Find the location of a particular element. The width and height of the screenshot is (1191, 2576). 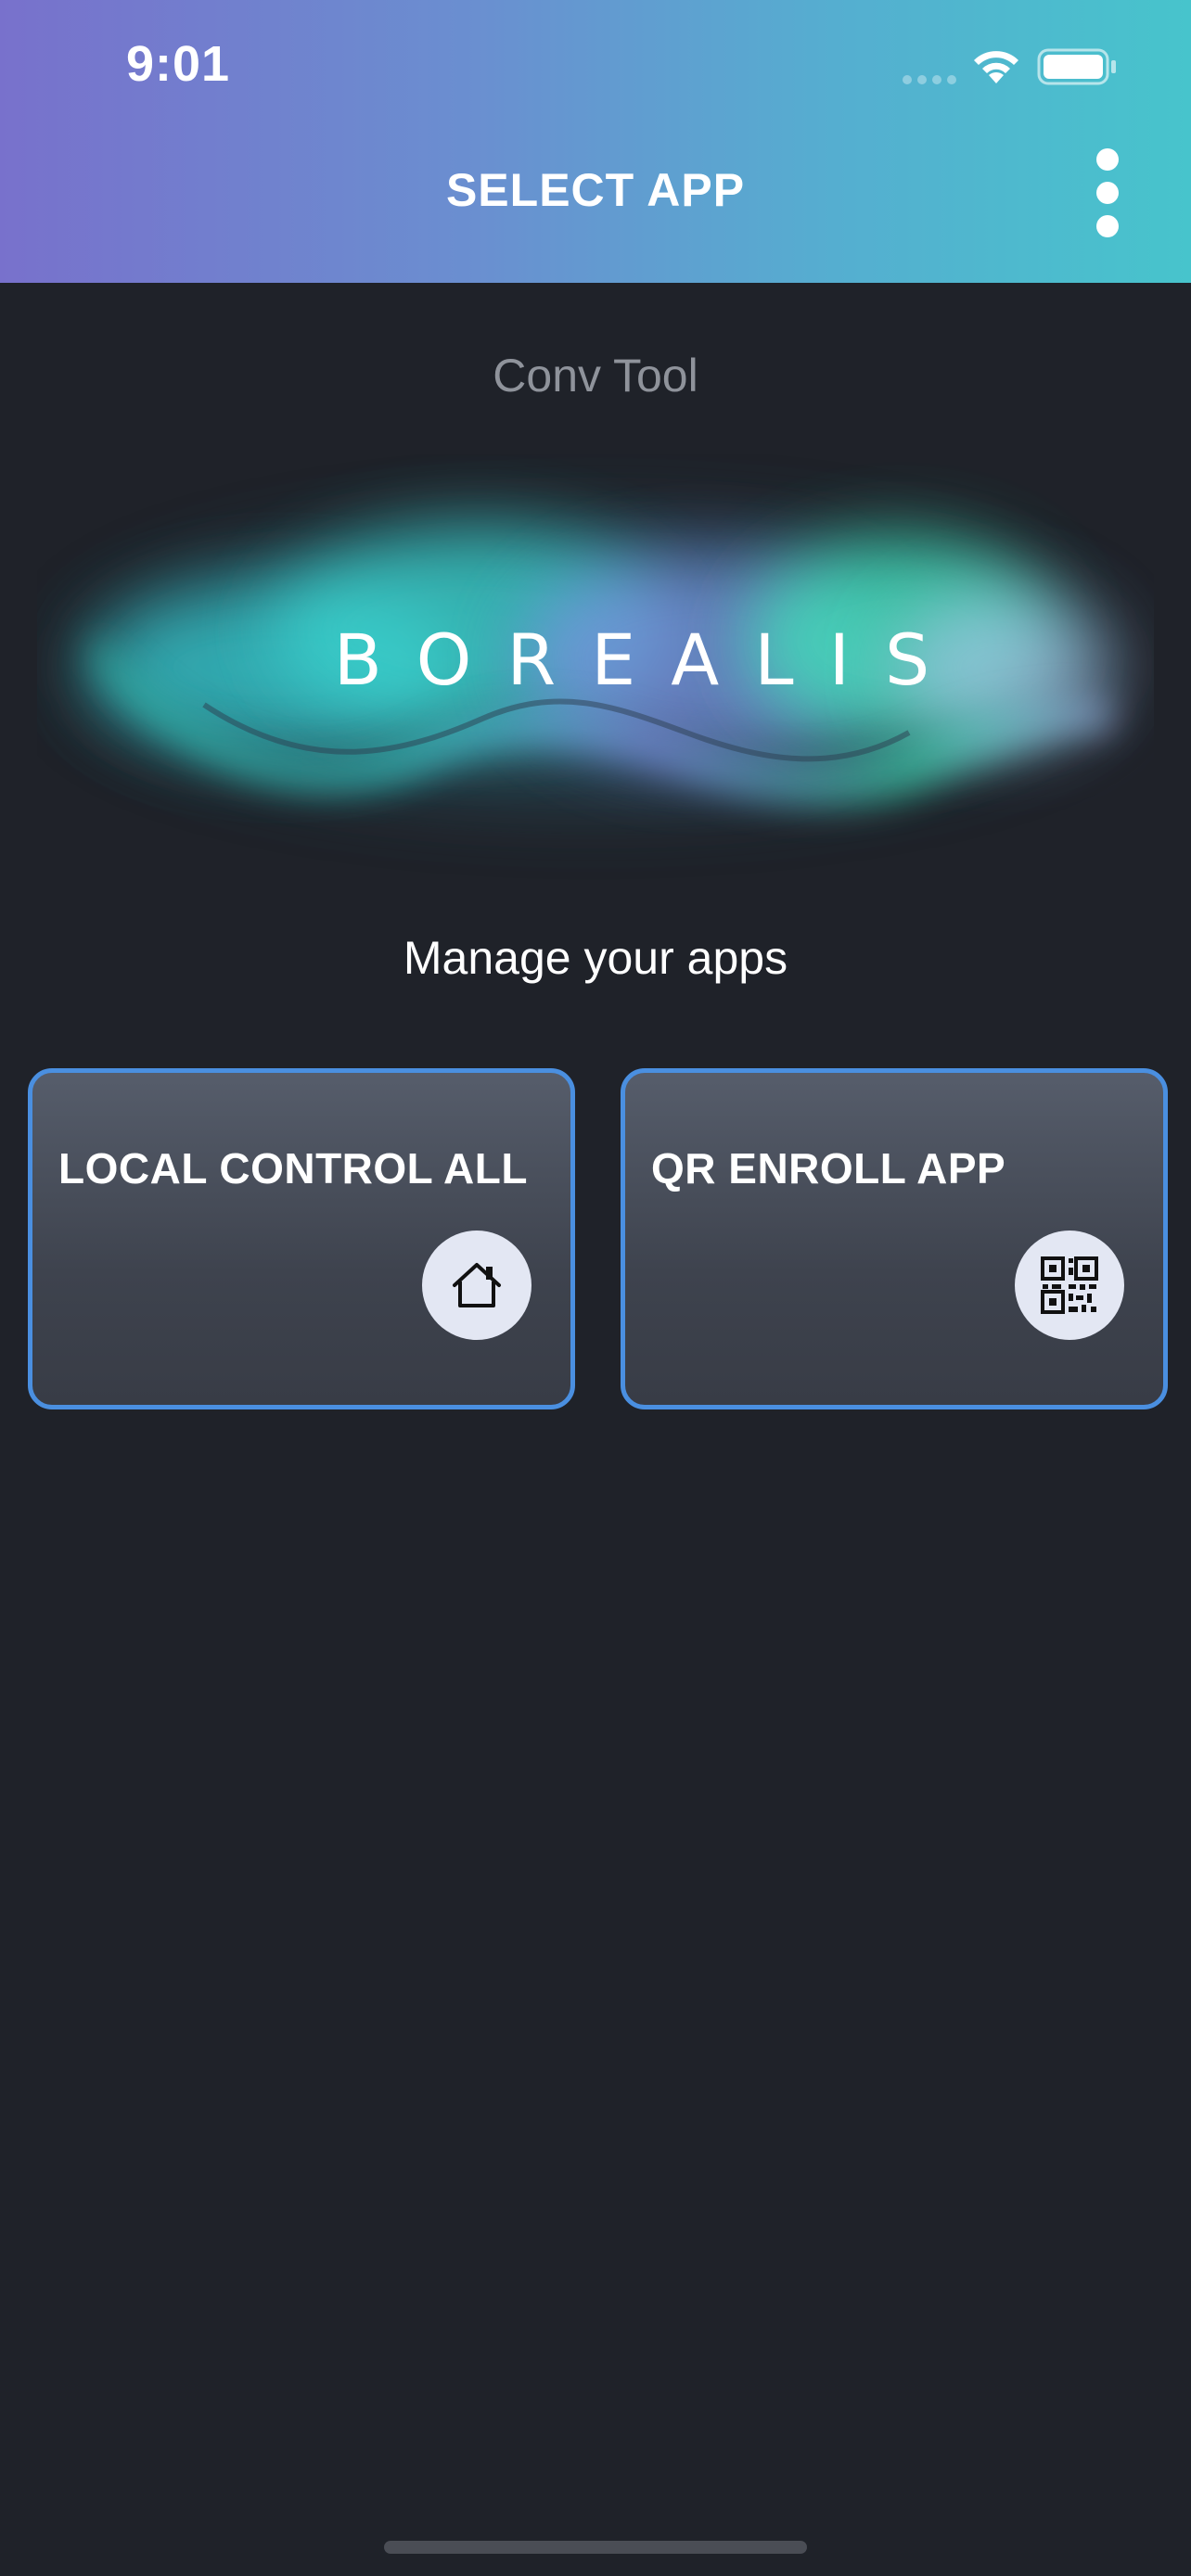

qr-enroll-app-card: QR ENROLL APP is located at coordinates (894, 1238).